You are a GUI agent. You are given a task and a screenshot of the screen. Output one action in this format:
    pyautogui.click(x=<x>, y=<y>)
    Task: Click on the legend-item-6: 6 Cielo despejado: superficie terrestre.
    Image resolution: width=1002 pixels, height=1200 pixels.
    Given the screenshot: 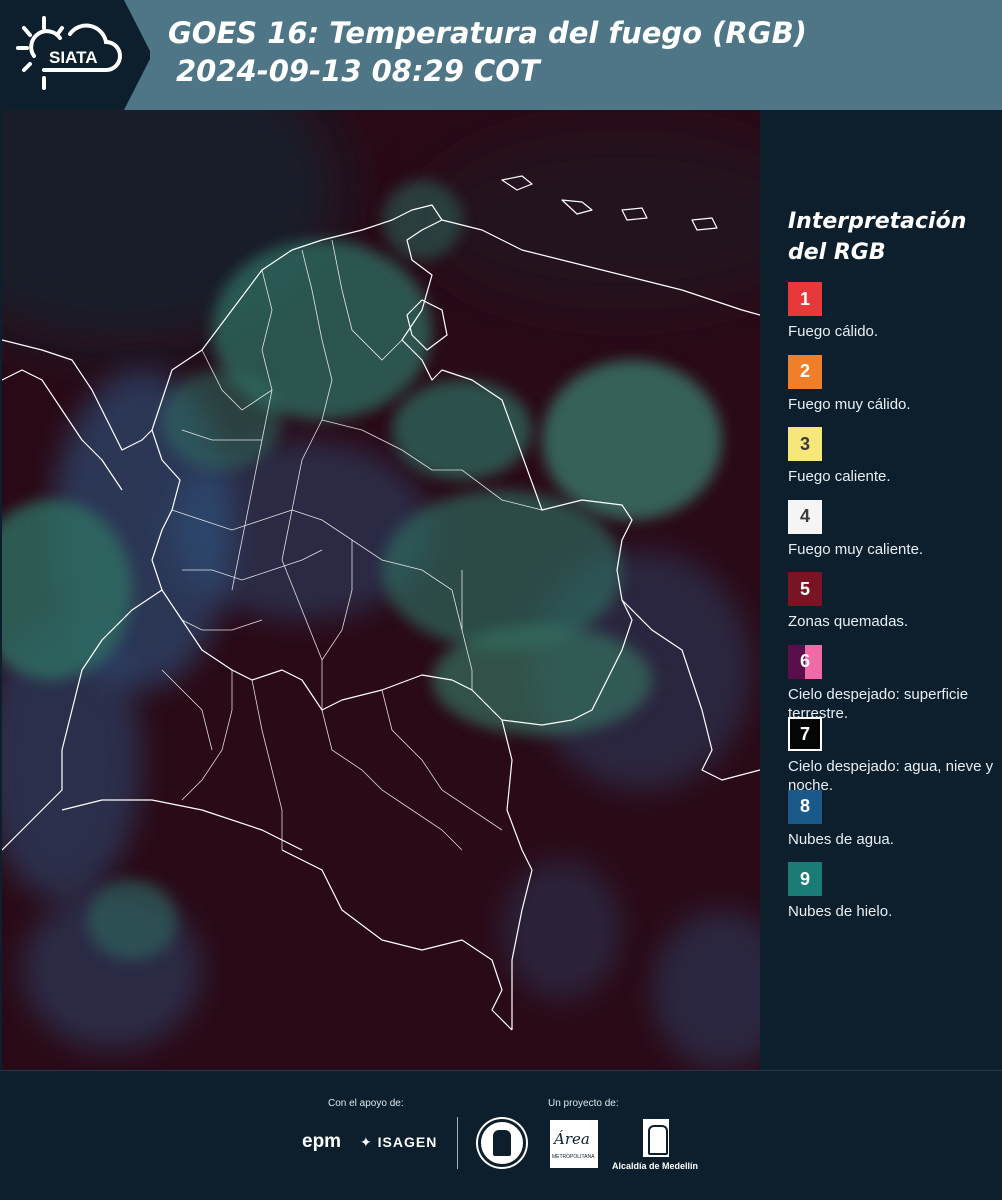 What is the action you would take?
    pyautogui.click(x=893, y=683)
    